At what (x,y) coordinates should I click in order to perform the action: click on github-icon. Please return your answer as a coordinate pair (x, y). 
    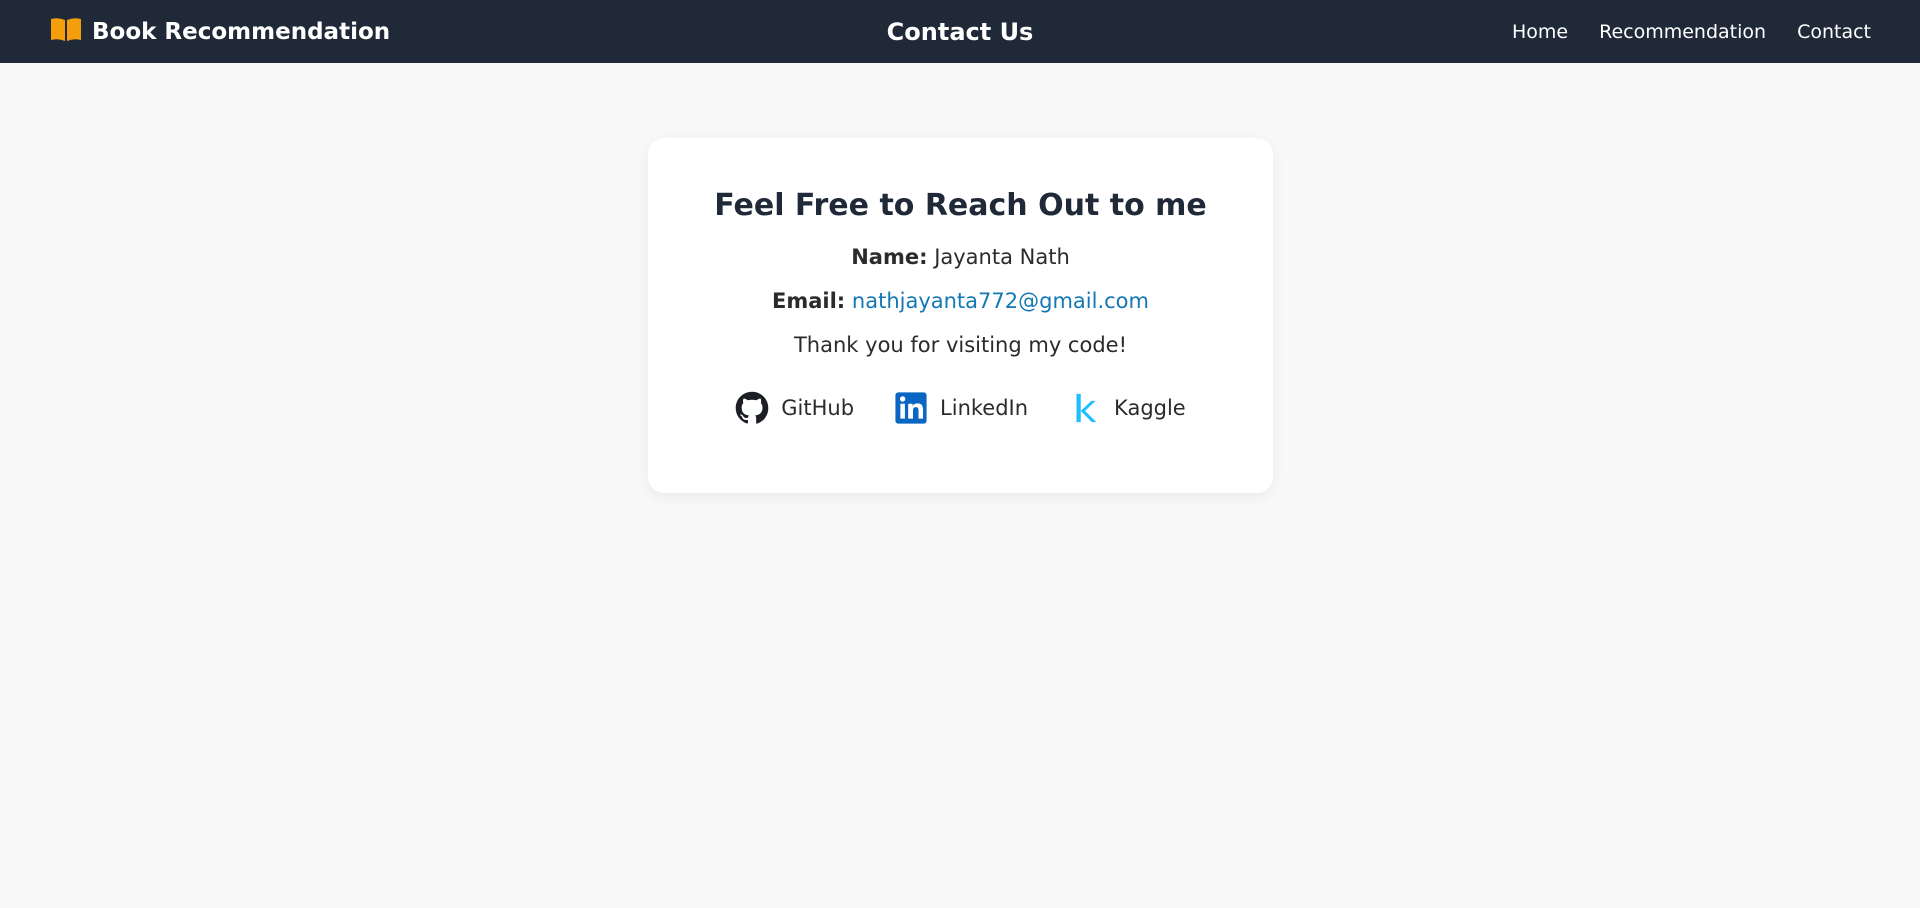
    Looking at the image, I should click on (752, 408).